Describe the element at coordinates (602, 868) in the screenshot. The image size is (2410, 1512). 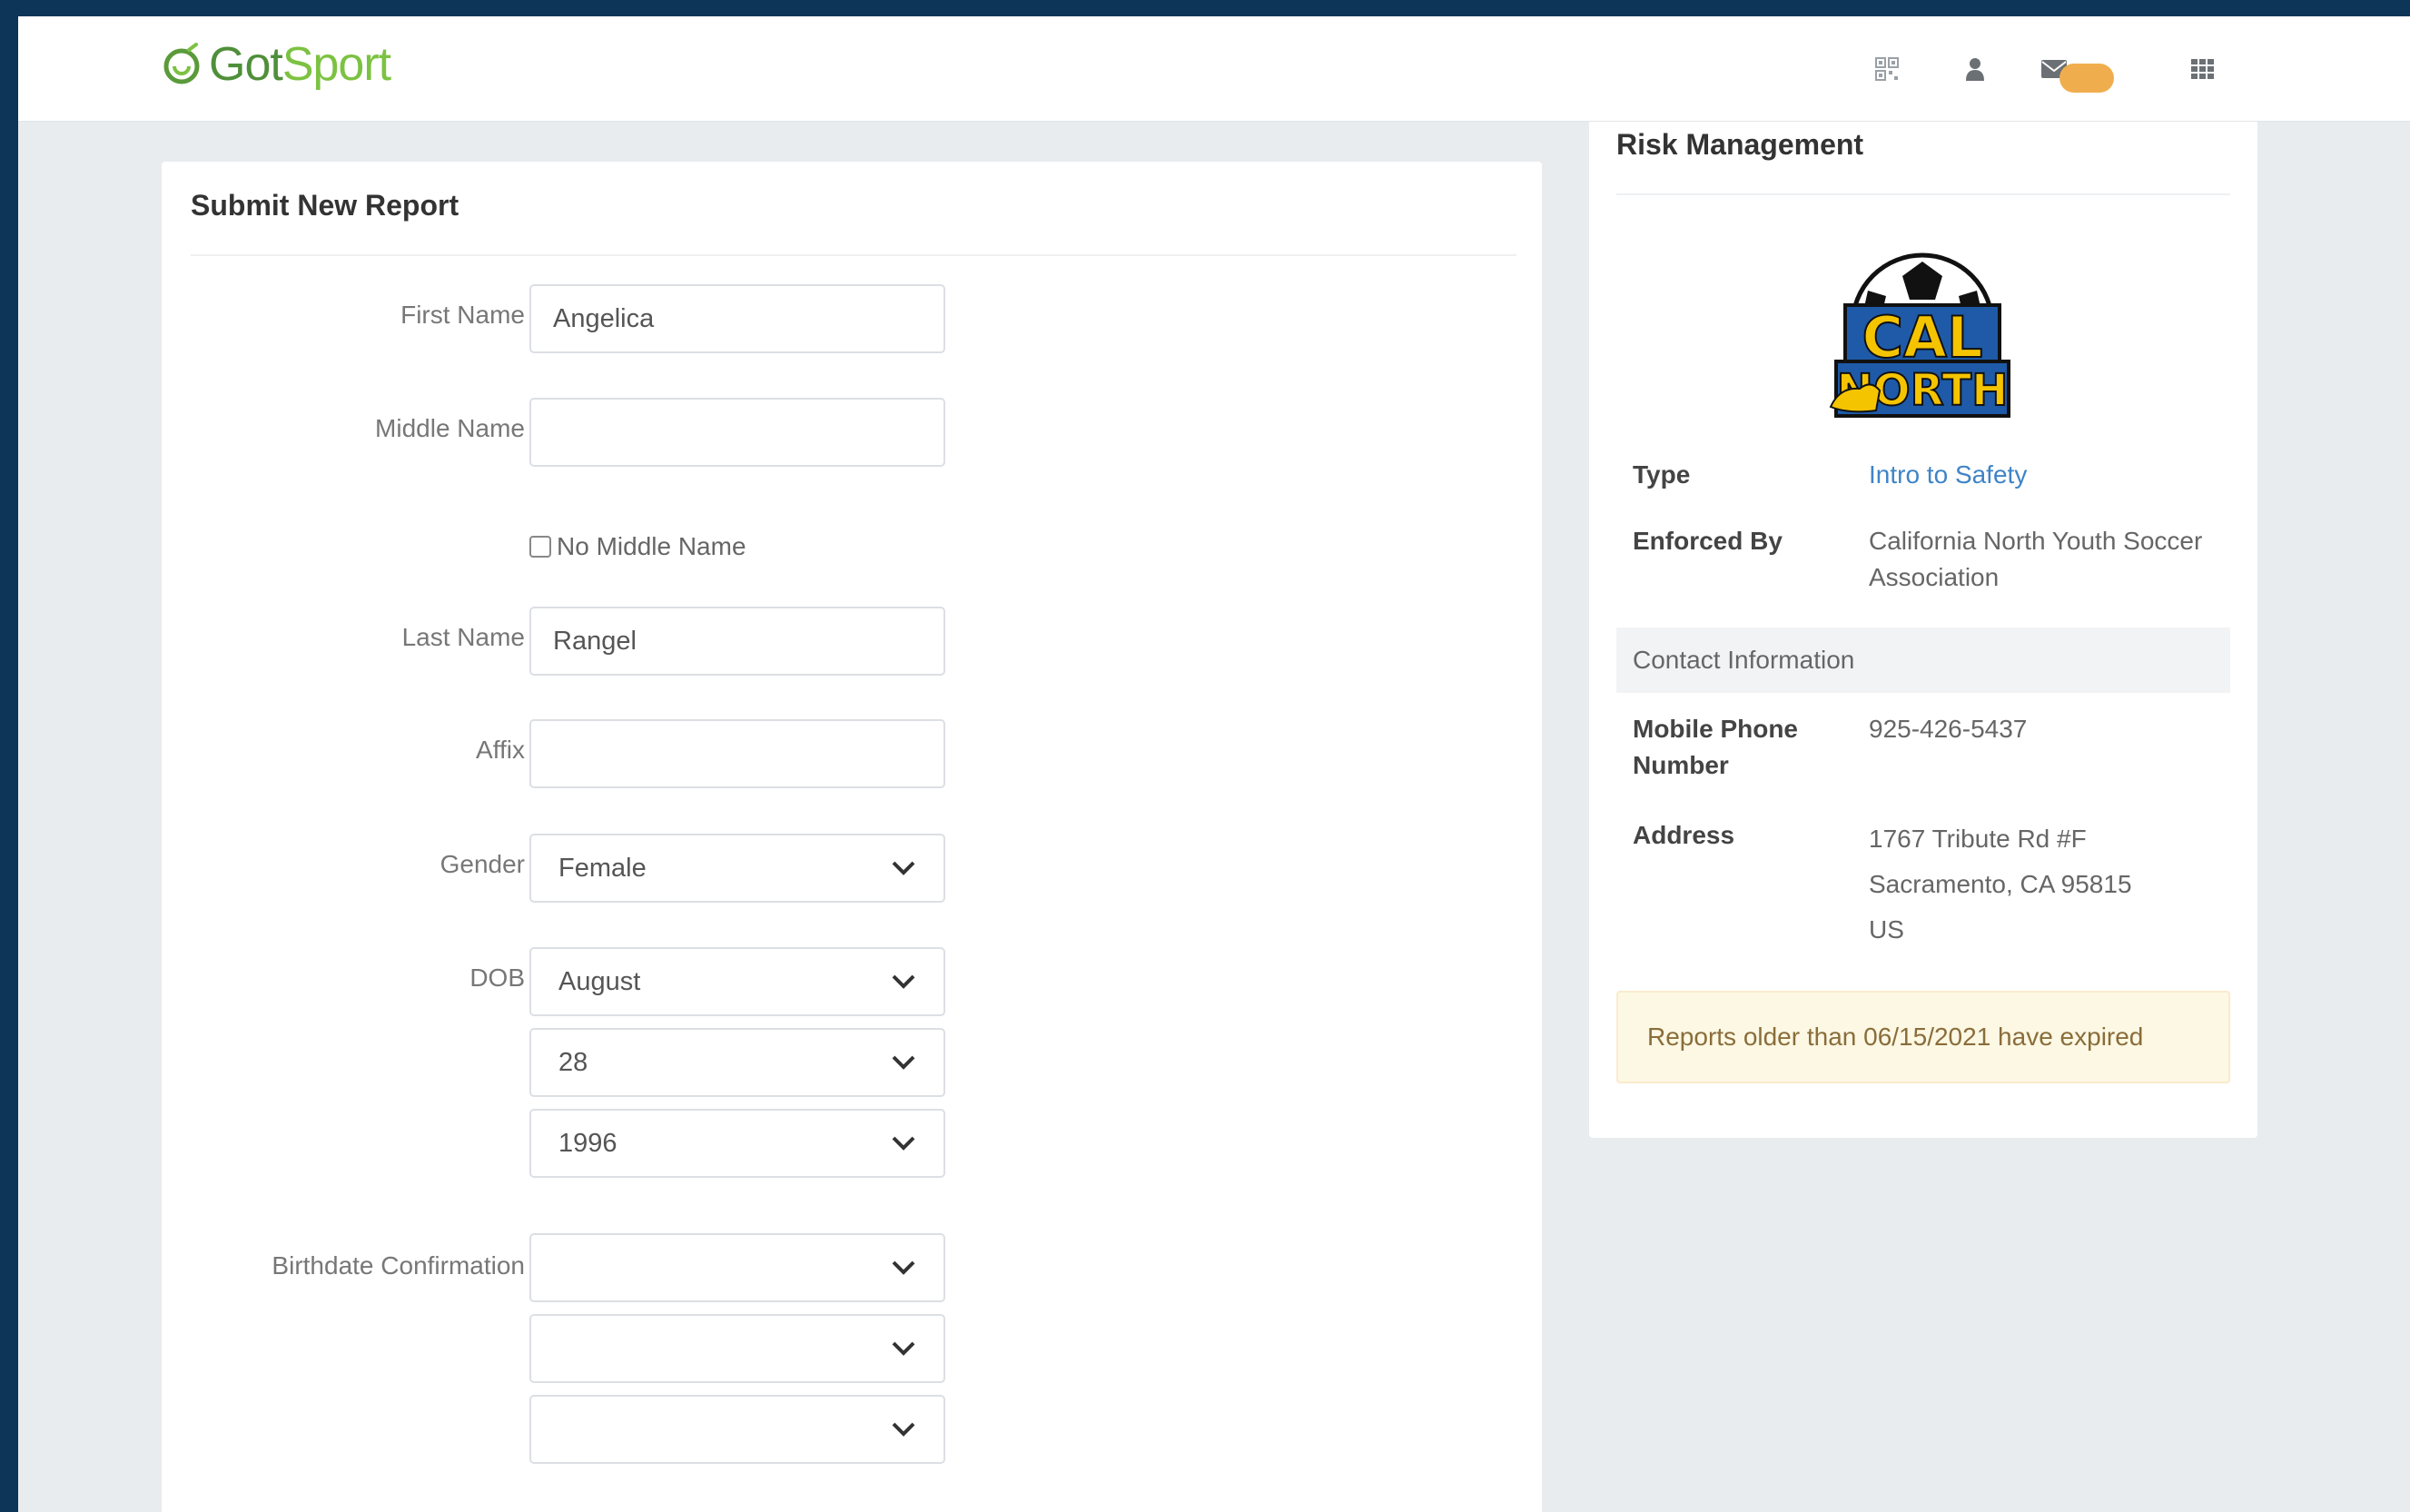
I see `gender-select-value: Female` at that location.